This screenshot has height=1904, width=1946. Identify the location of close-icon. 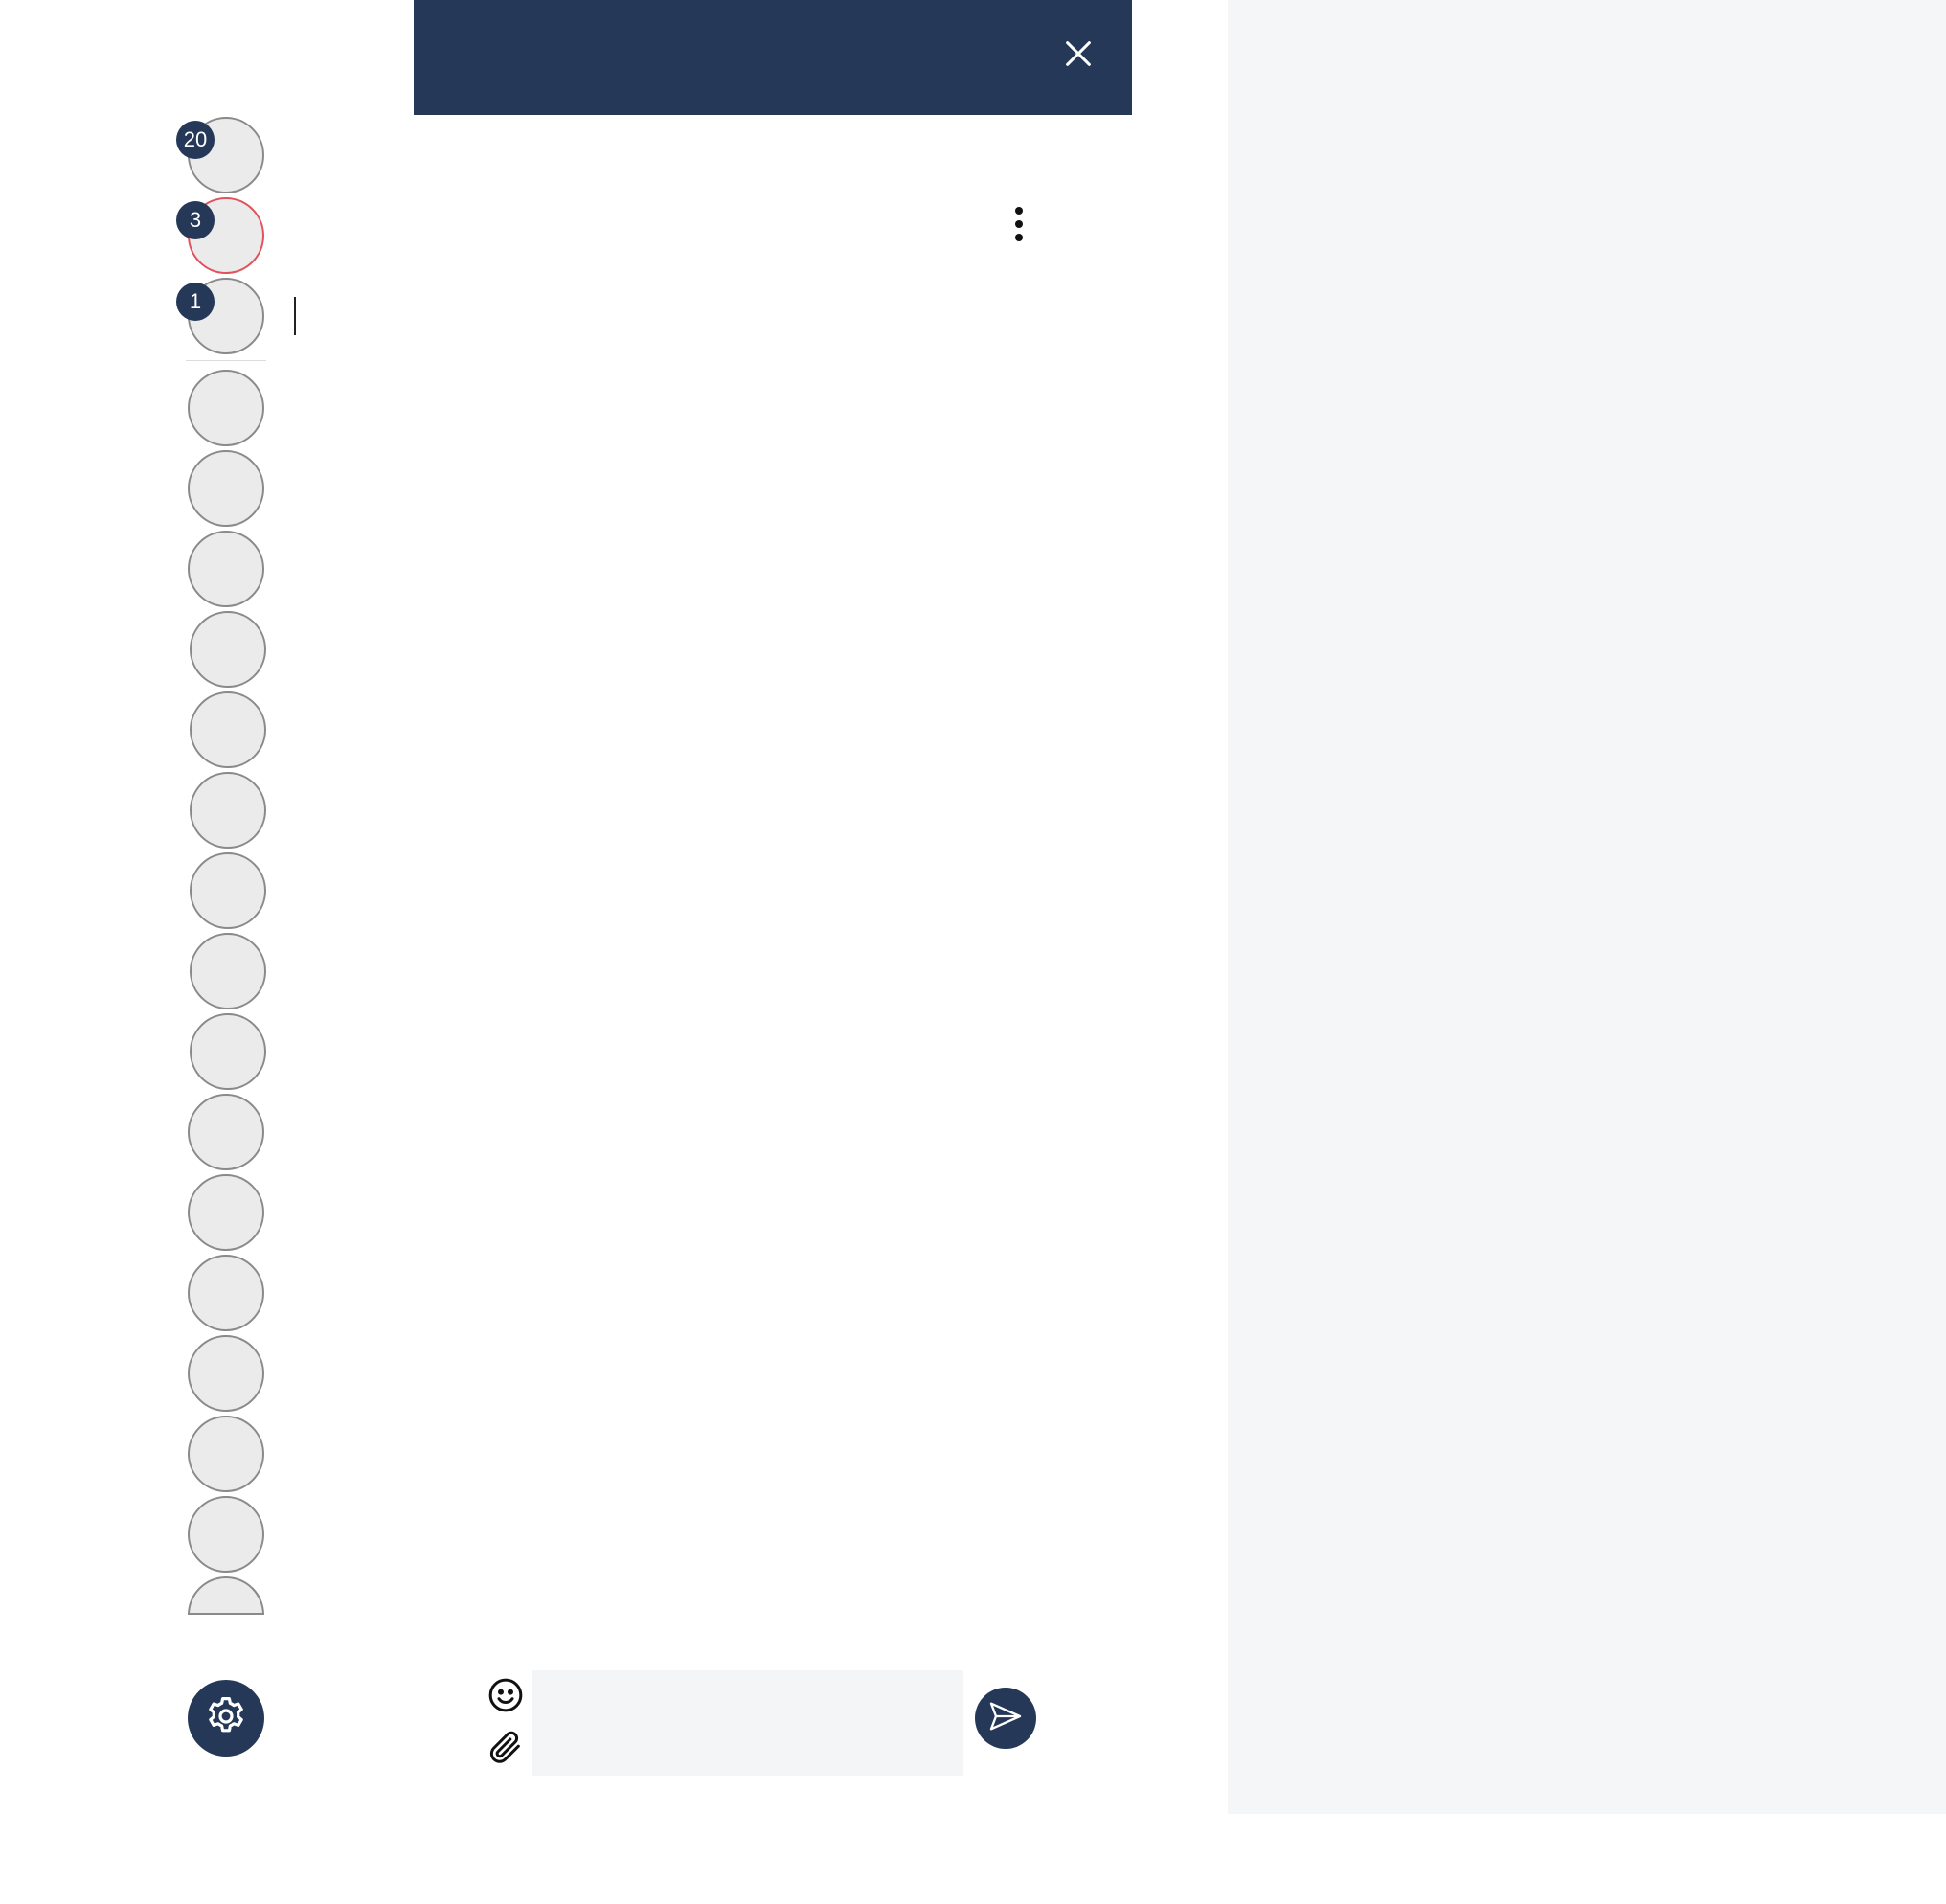
(1078, 56).